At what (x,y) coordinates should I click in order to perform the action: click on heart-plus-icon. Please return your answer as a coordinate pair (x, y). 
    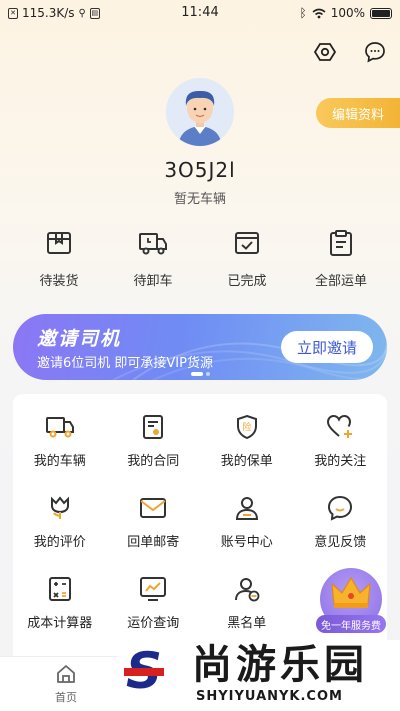
    Looking at the image, I should click on (340, 427).